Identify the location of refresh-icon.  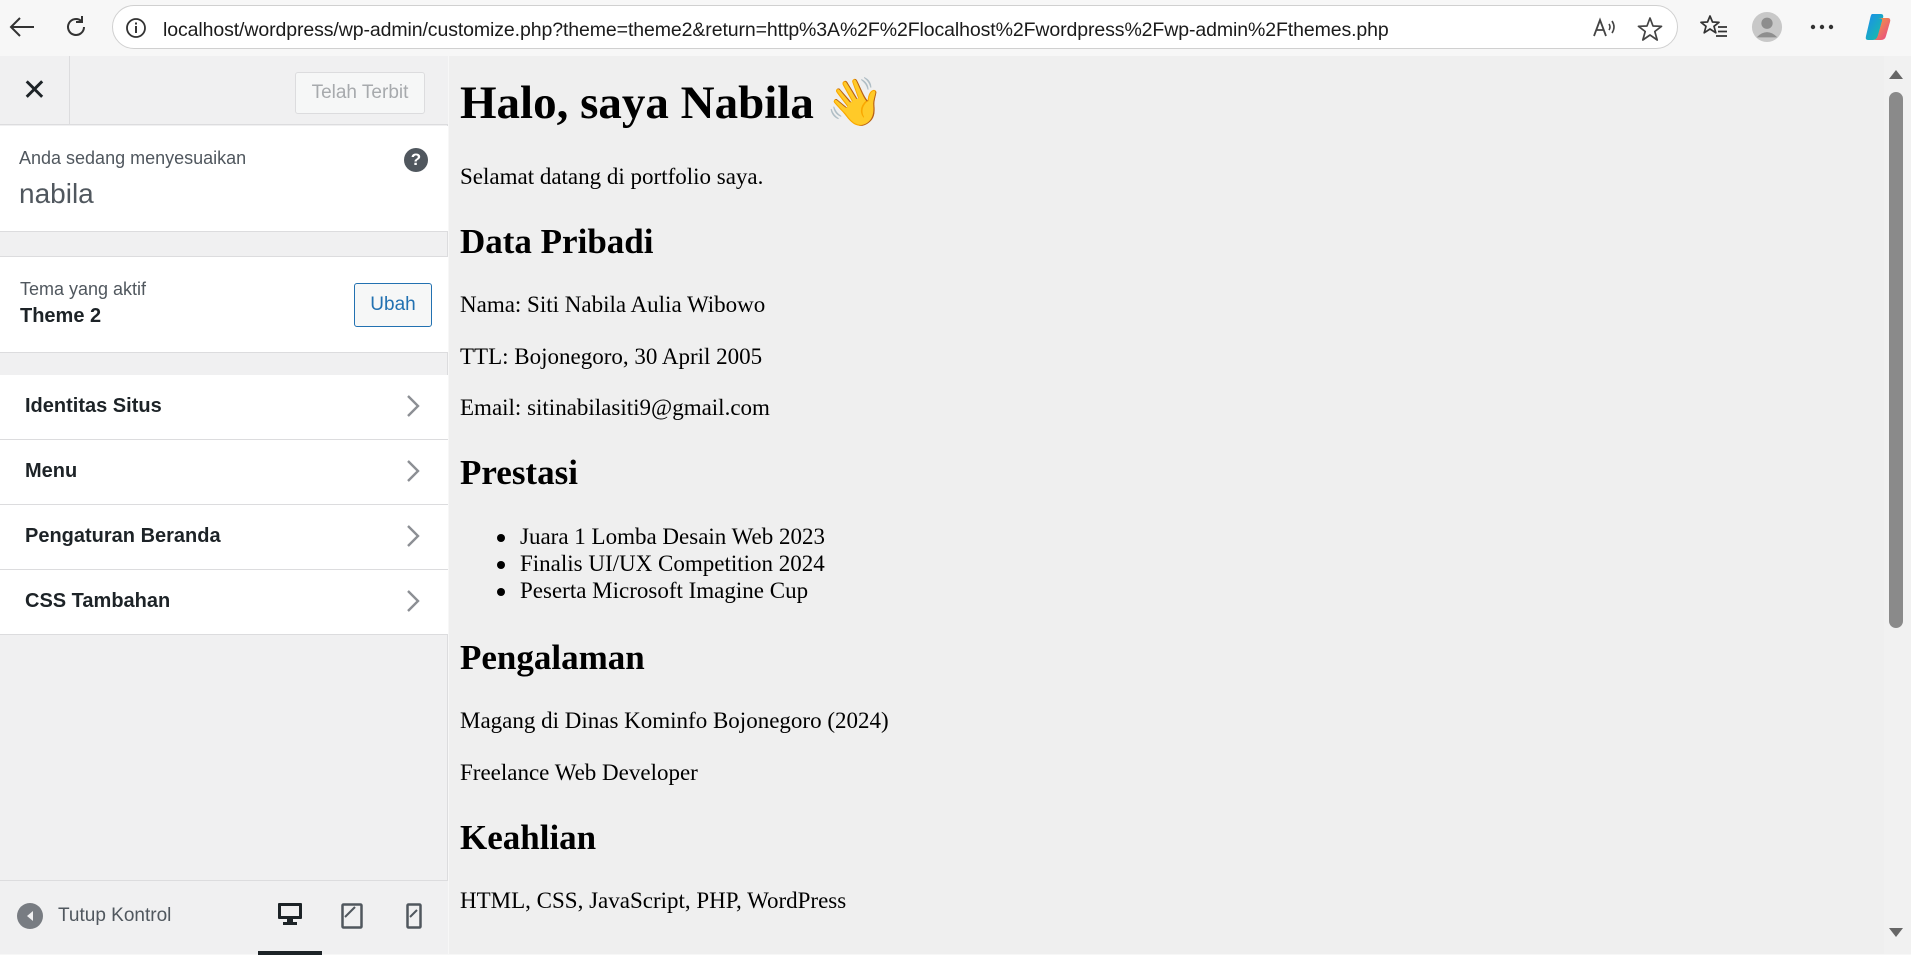
(76, 27).